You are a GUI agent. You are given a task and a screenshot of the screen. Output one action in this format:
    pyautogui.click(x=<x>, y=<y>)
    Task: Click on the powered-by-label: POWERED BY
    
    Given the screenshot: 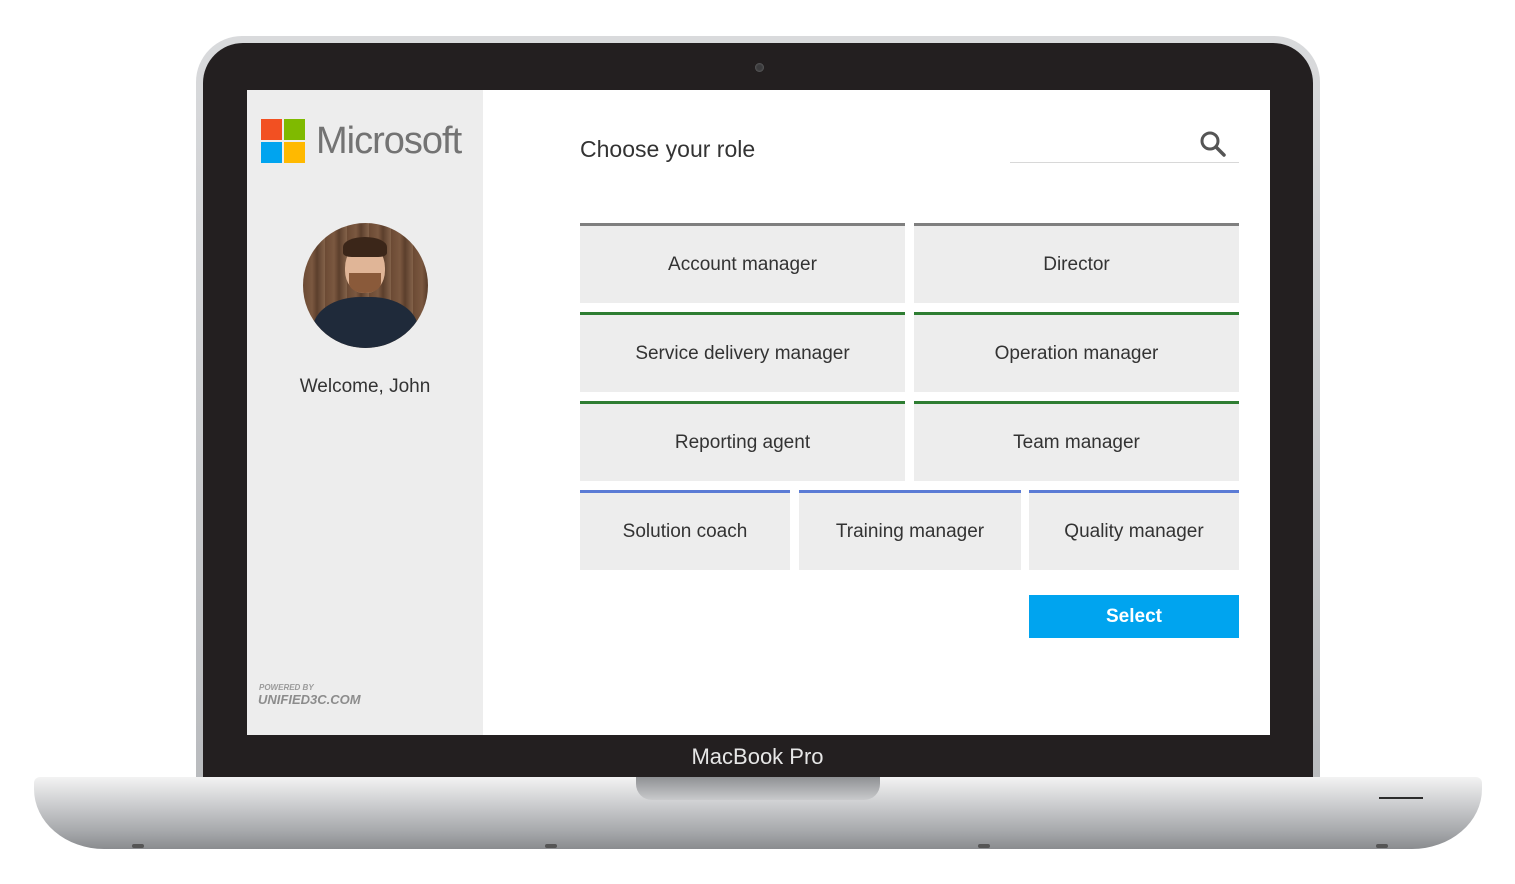 What is the action you would take?
    pyautogui.click(x=286, y=687)
    